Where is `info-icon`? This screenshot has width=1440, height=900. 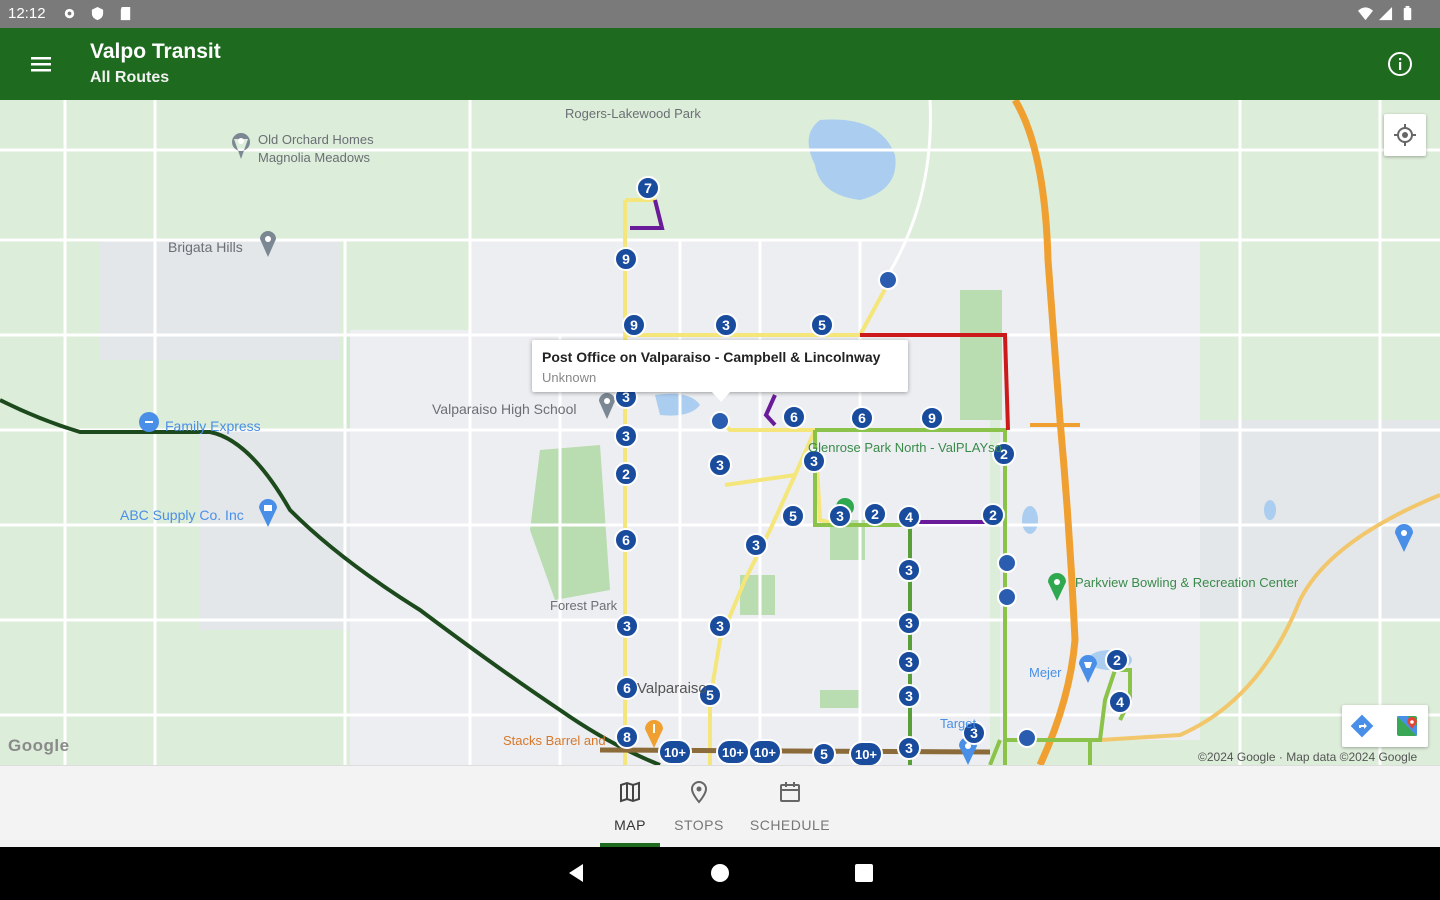
info-icon is located at coordinates (1400, 64).